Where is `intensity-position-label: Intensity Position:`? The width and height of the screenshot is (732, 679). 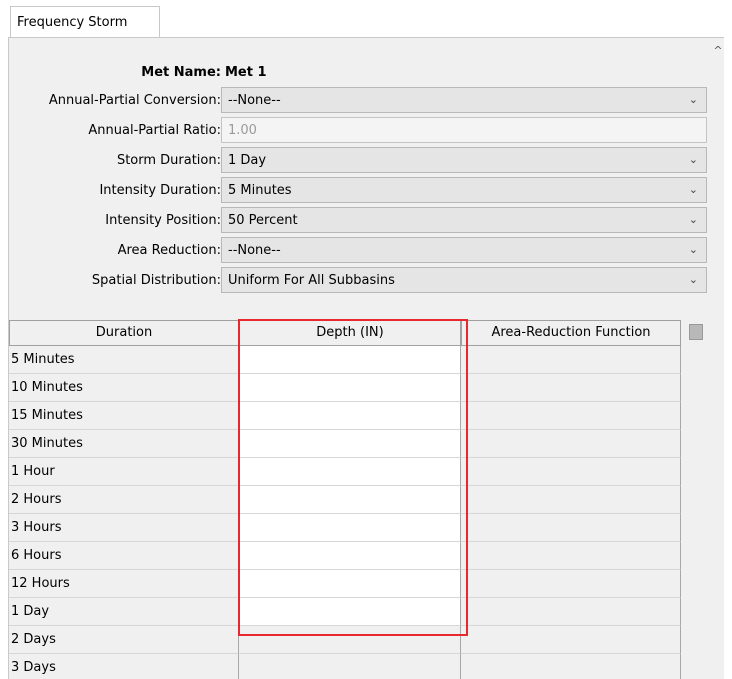
intensity-position-label: Intensity Position: is located at coordinates (163, 220).